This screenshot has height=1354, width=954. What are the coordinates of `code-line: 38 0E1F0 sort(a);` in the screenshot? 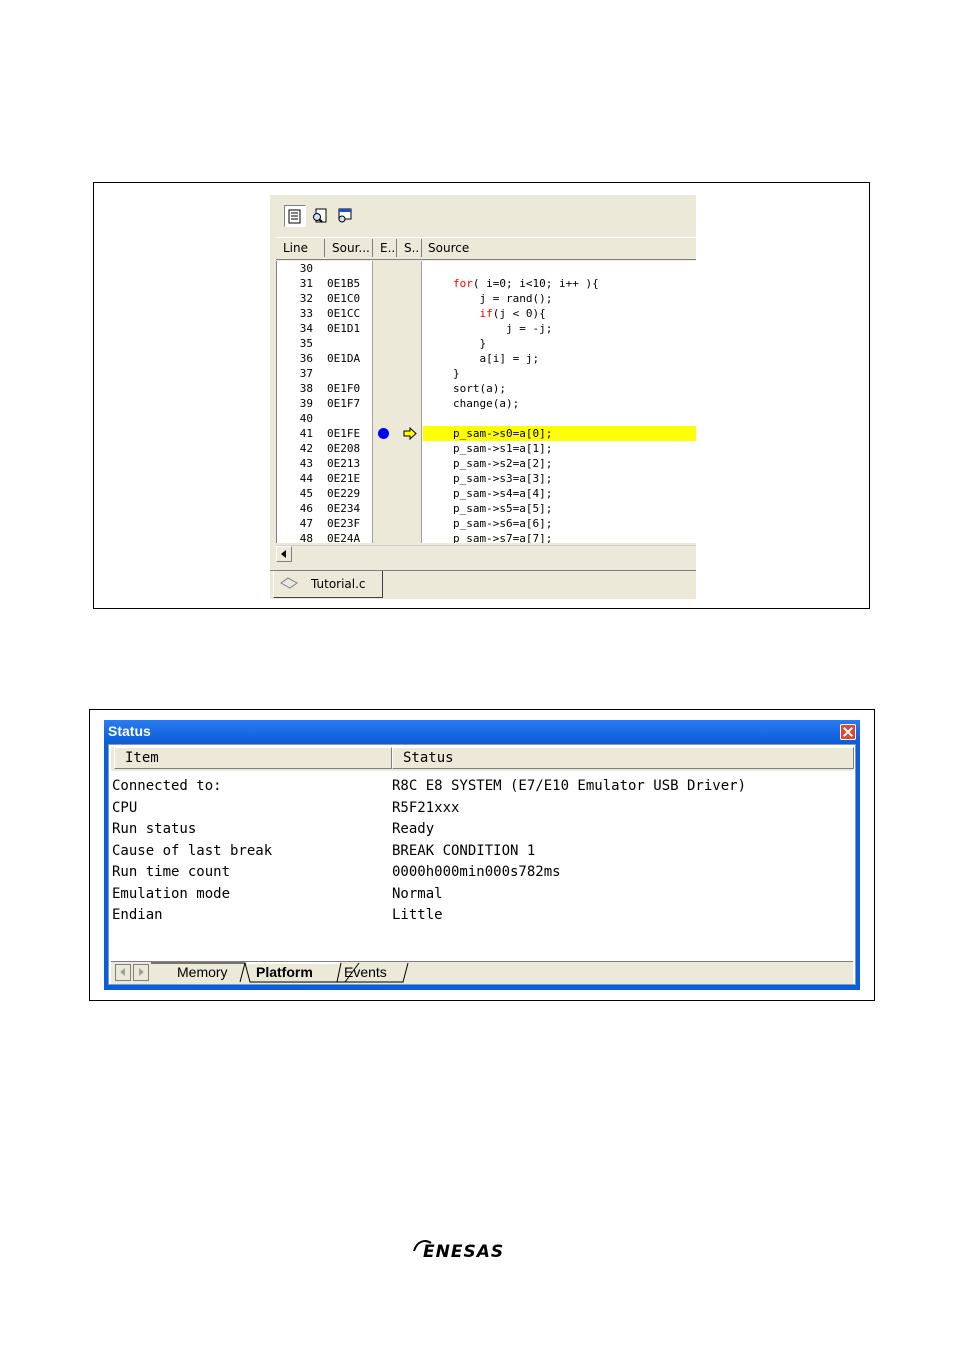 It's located at (486, 388).